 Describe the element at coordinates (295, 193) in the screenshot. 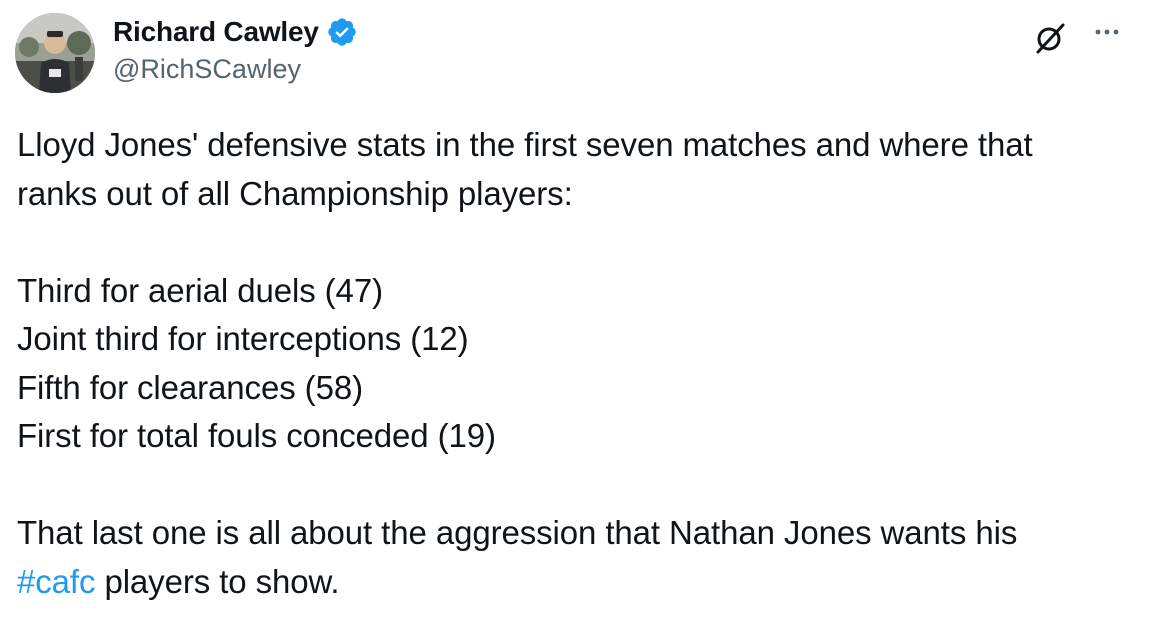

I see `tweet-intro-line: ranks out of all Championship players:` at that location.